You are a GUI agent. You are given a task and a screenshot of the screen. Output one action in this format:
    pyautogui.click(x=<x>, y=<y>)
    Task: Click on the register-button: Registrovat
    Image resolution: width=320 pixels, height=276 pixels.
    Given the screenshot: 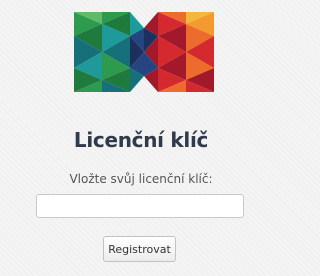 What is the action you would take?
    pyautogui.click(x=139, y=249)
    